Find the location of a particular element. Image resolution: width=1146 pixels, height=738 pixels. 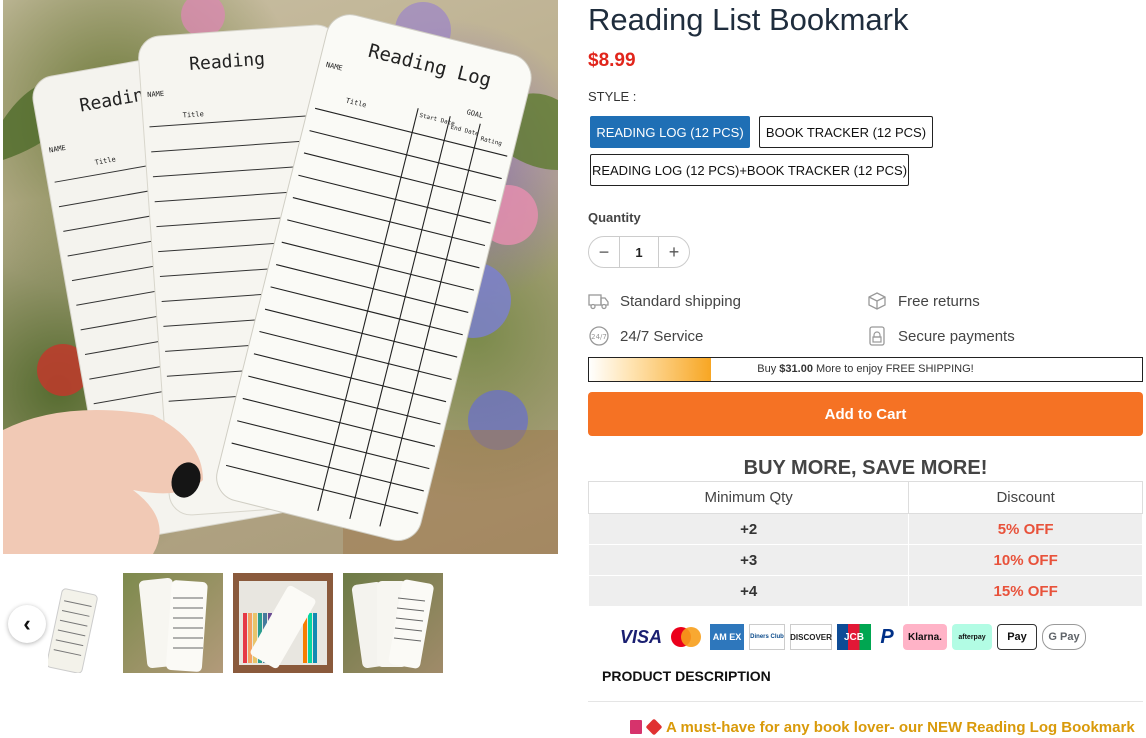

thumbnail-strip: ‹ is located at coordinates (279, 625).